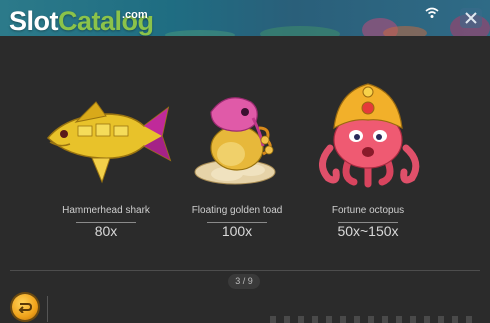 The width and height of the screenshot is (490, 323). What do you see at coordinates (368, 231) in the screenshot?
I see `symbol-multiplier: 50x~150x` at bounding box center [368, 231].